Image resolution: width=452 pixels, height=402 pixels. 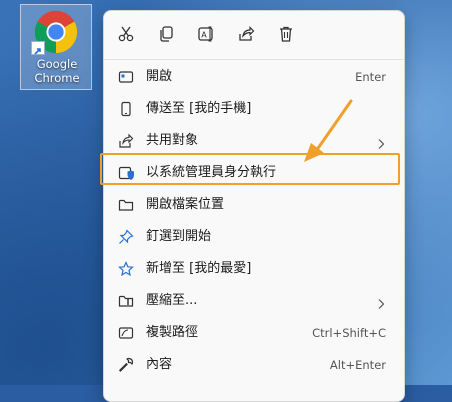 I want to click on menu-item-open-file-location: 開啟檔案位置, so click(x=254, y=205).